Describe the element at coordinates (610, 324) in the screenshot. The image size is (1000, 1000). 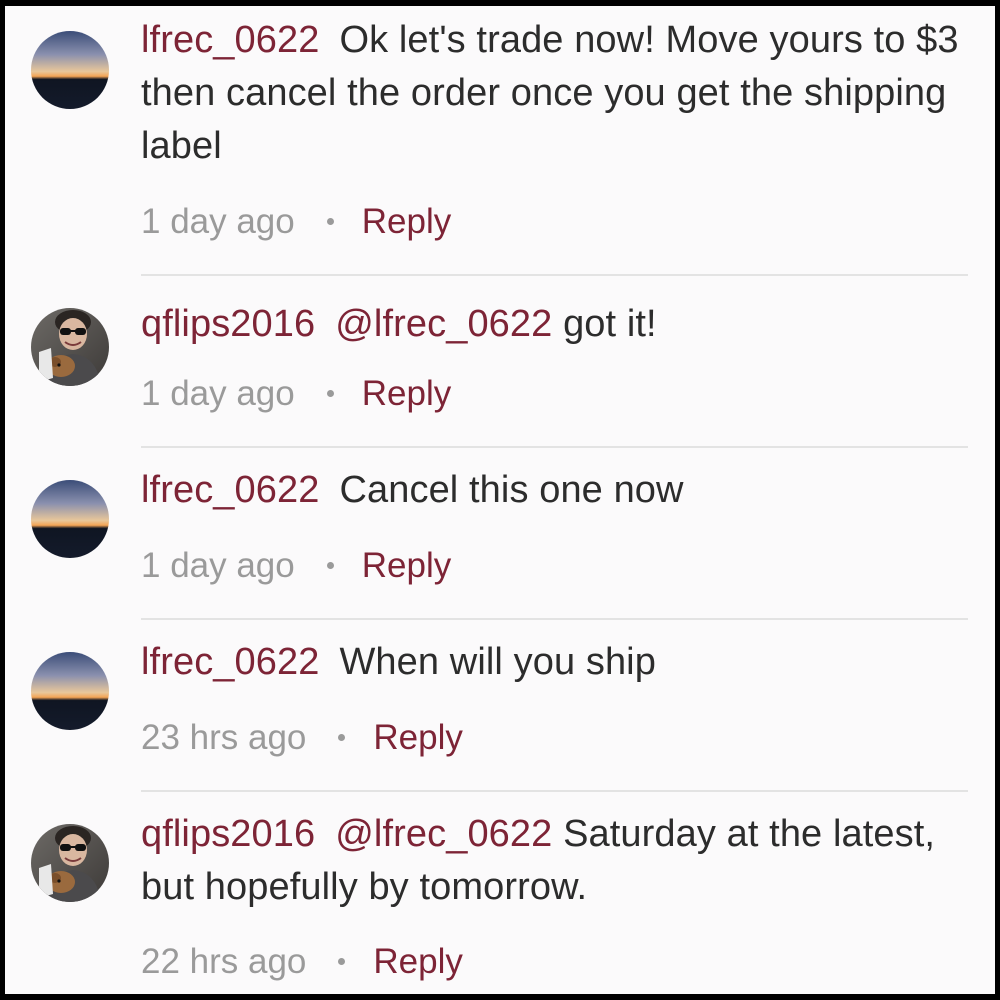
I see `comment-text: got it!` at that location.